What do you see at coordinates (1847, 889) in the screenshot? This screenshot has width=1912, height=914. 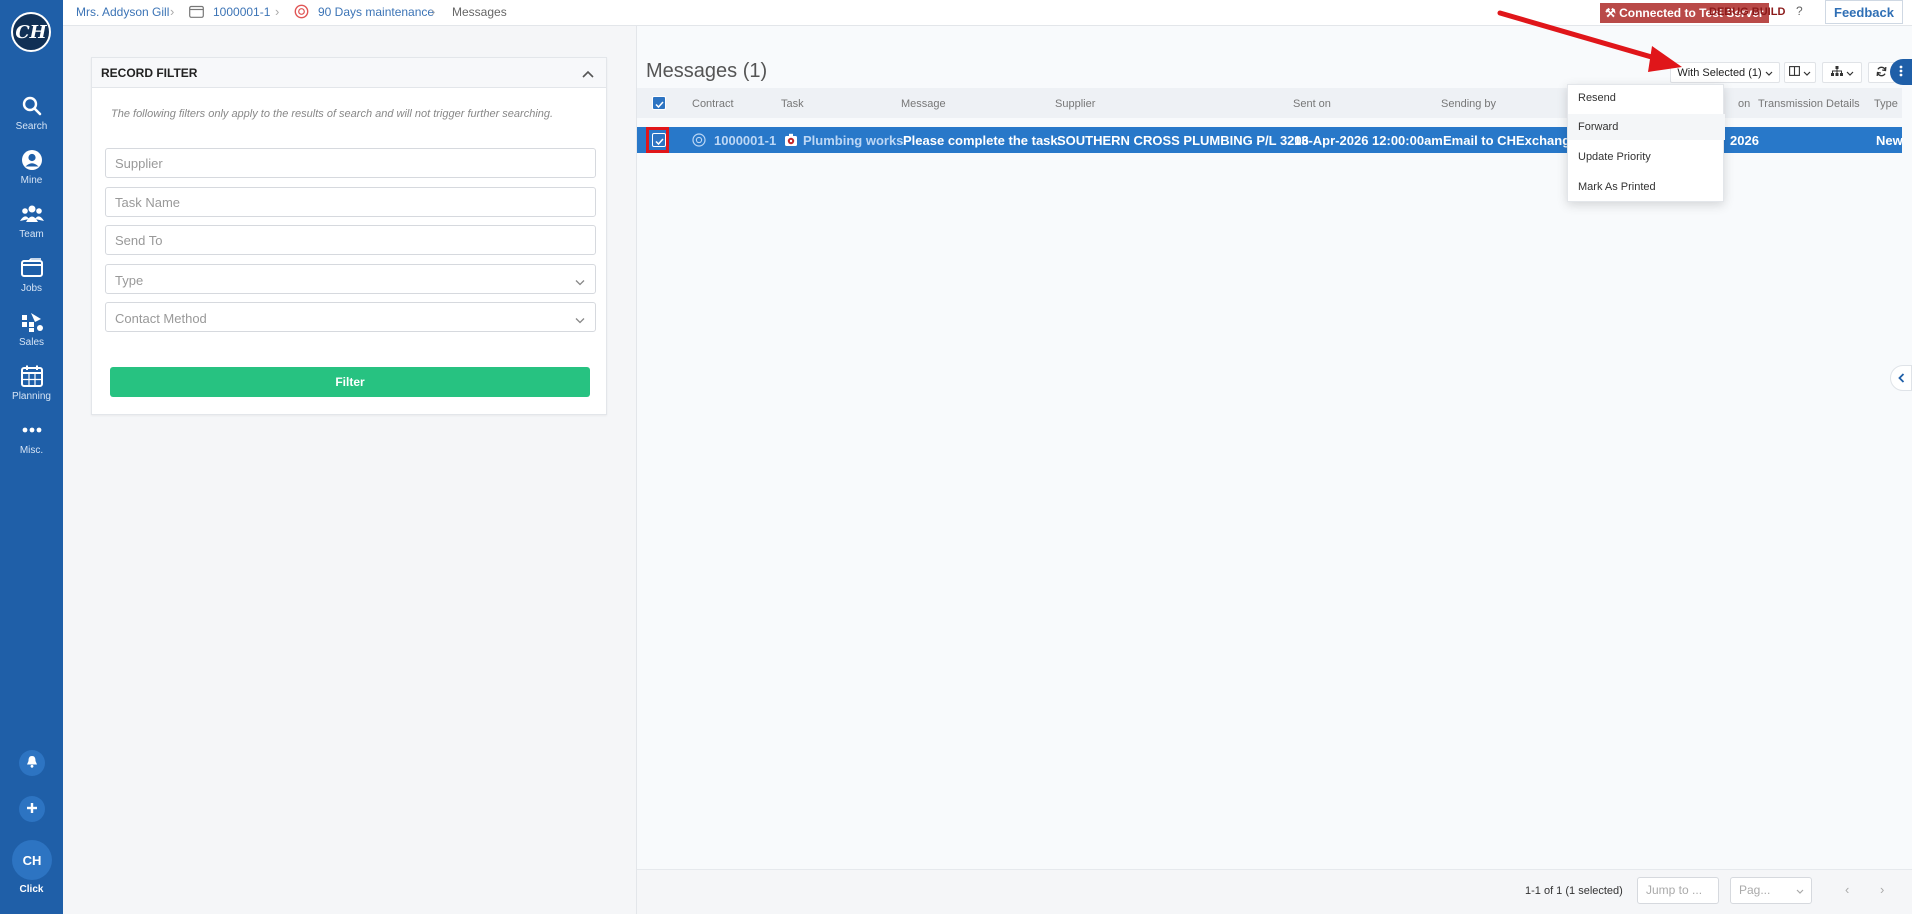 I see `prev-page-button: ‹` at bounding box center [1847, 889].